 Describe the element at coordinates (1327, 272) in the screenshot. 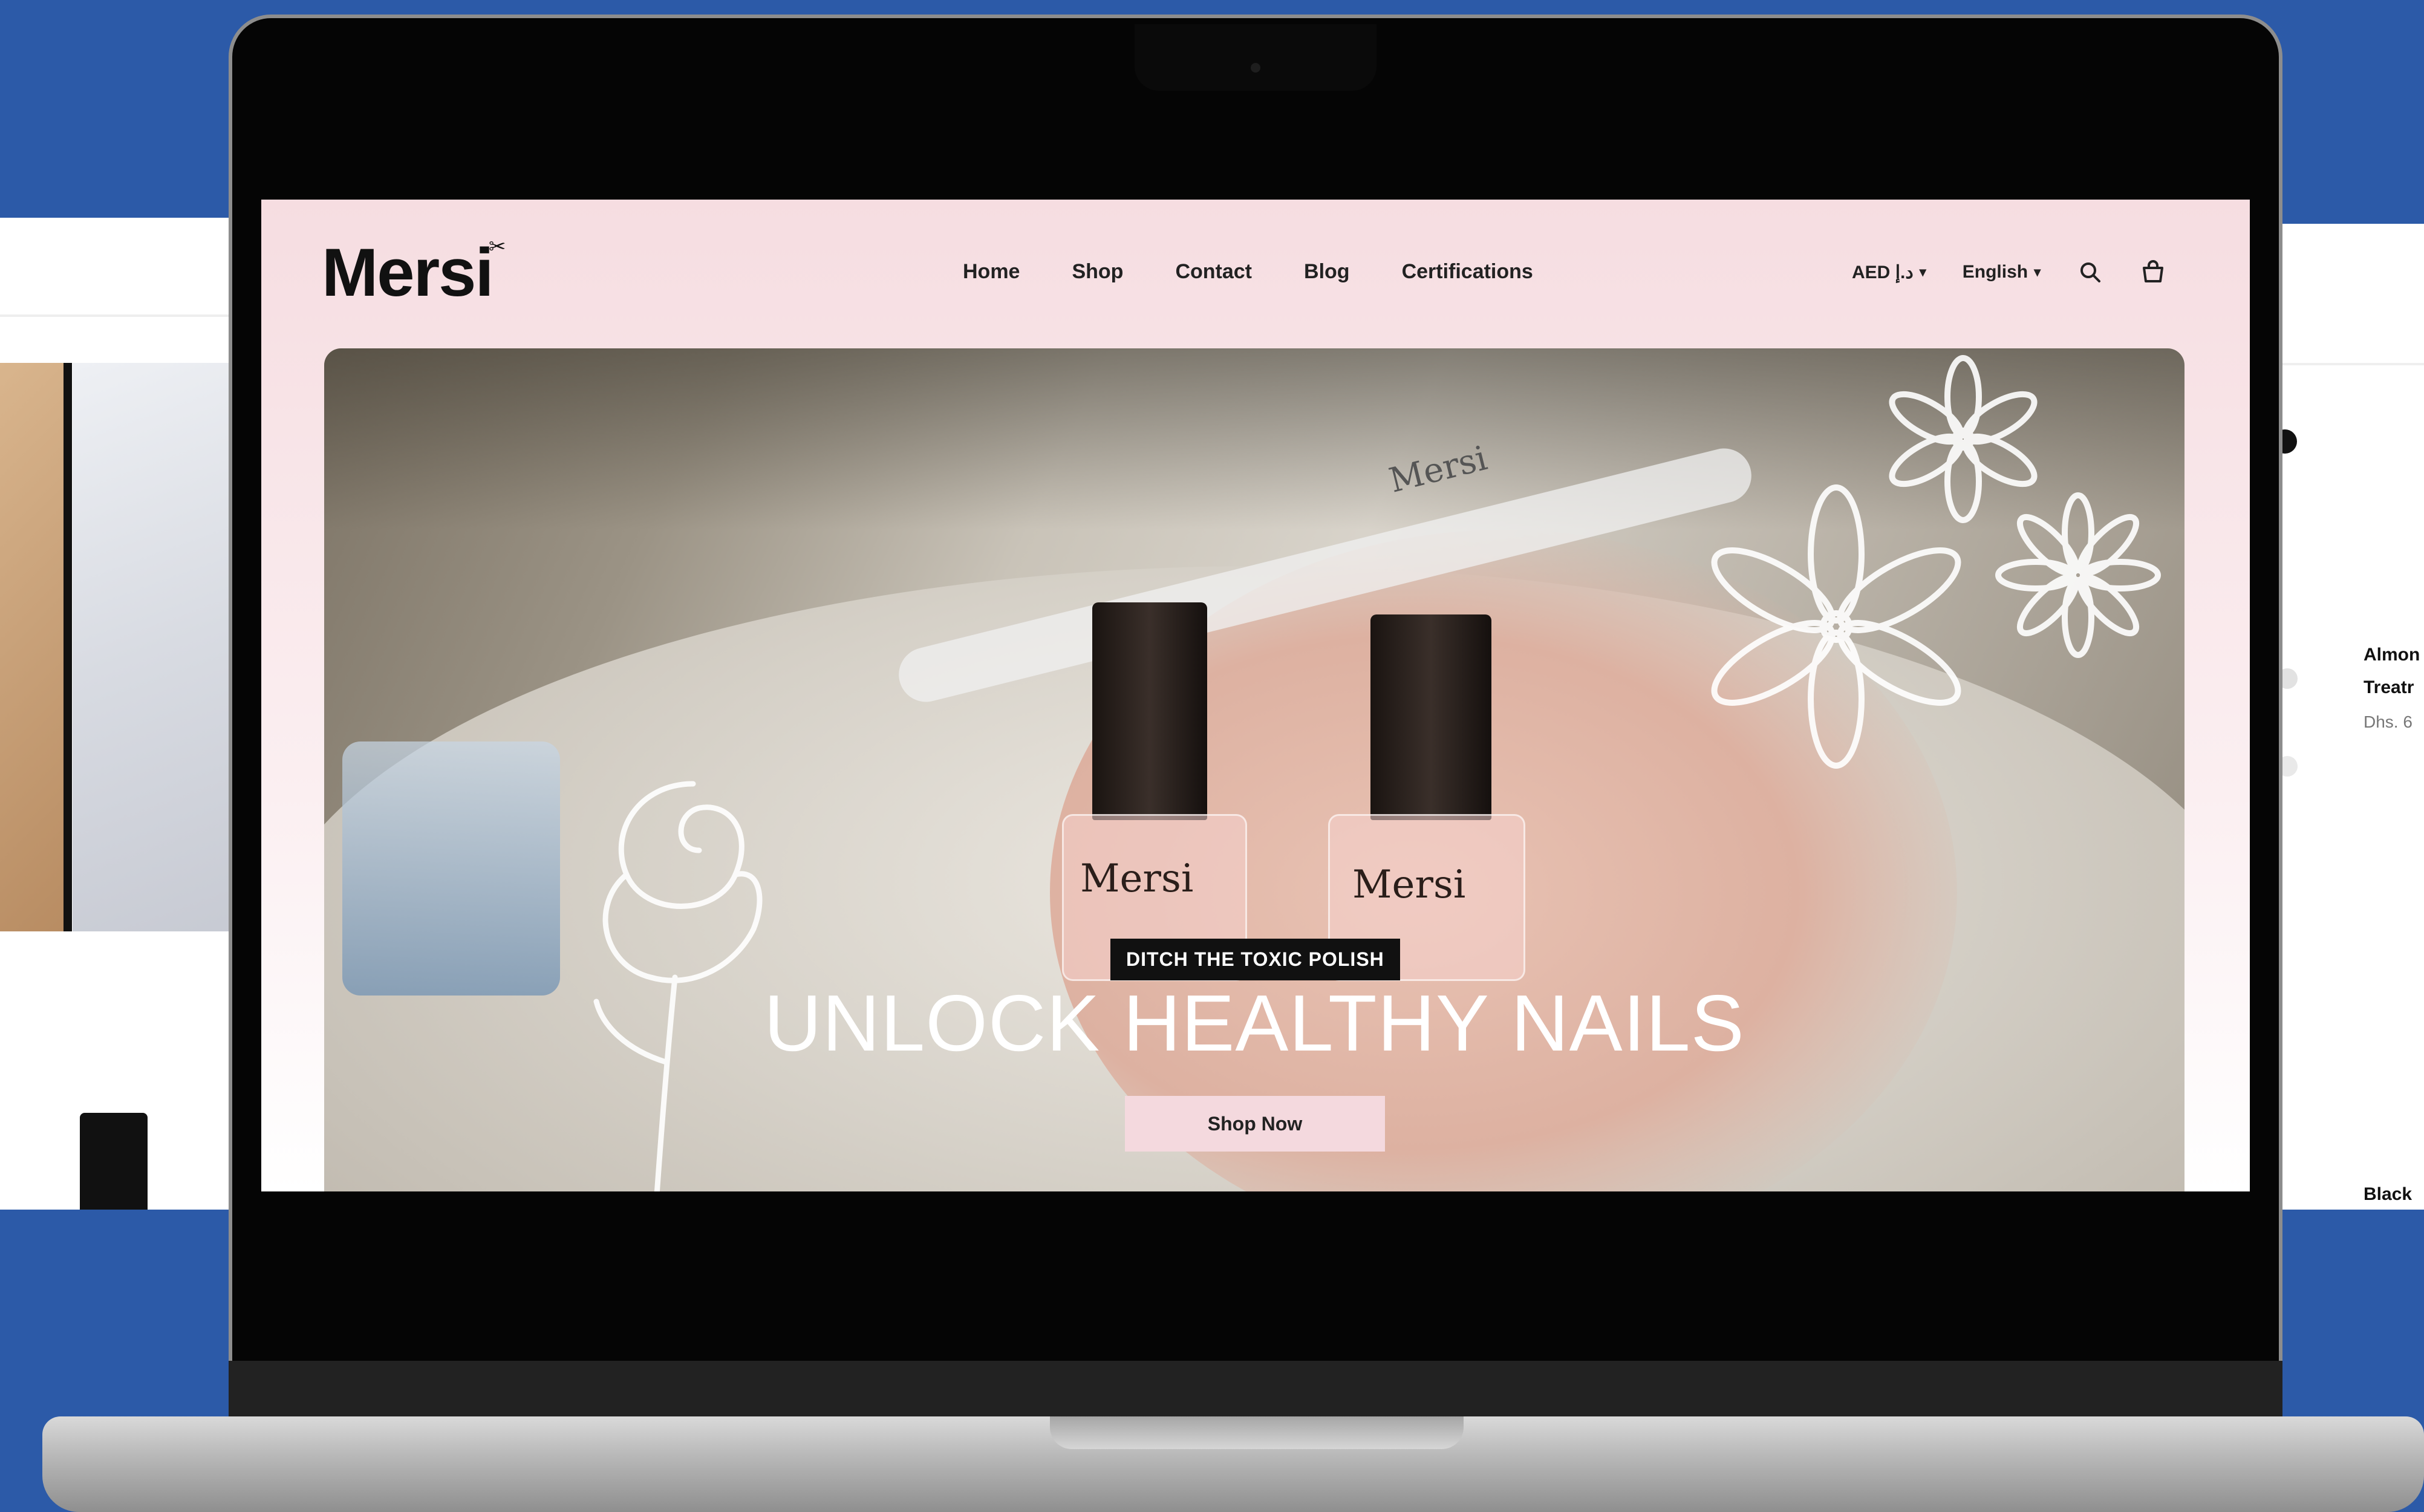

I see `nav-blog: Blog` at that location.